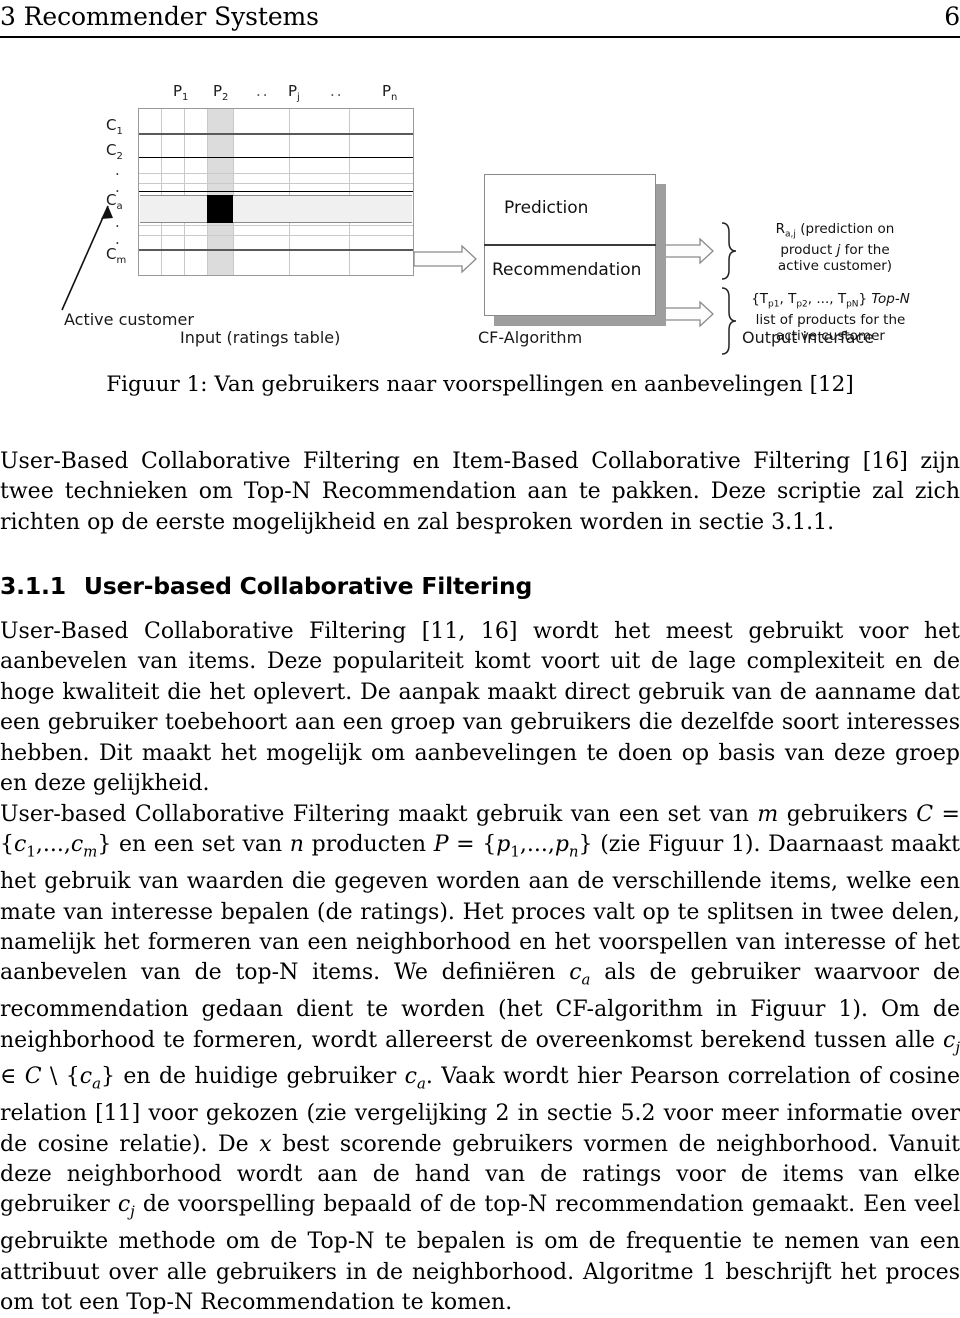  What do you see at coordinates (835, 265) in the screenshot?
I see `output-prediction-line3: active customer)` at bounding box center [835, 265].